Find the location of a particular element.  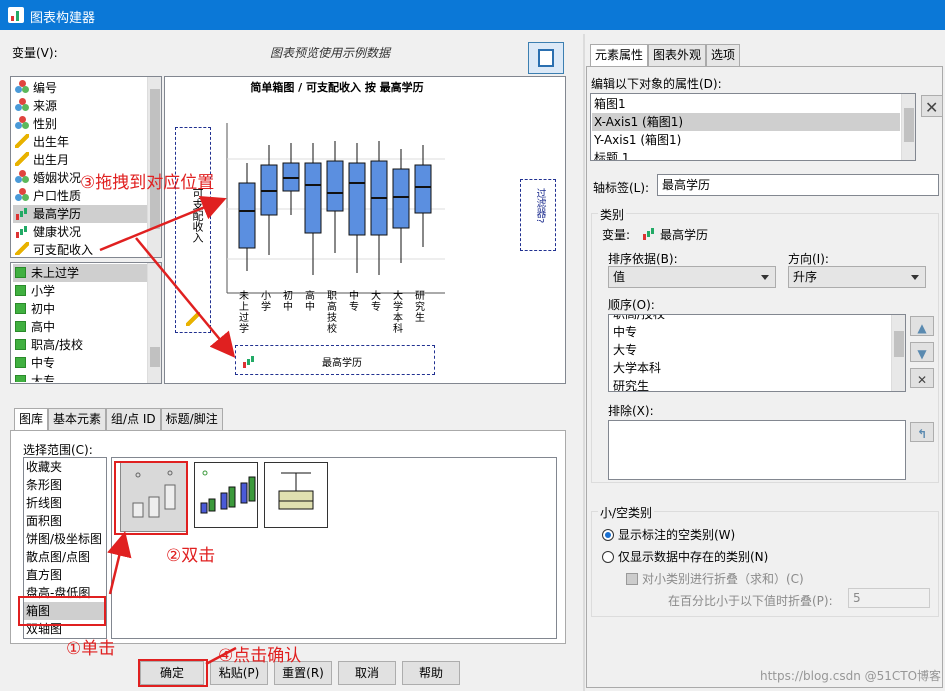

close-icon: ✕ is located at coordinates (932, 107).